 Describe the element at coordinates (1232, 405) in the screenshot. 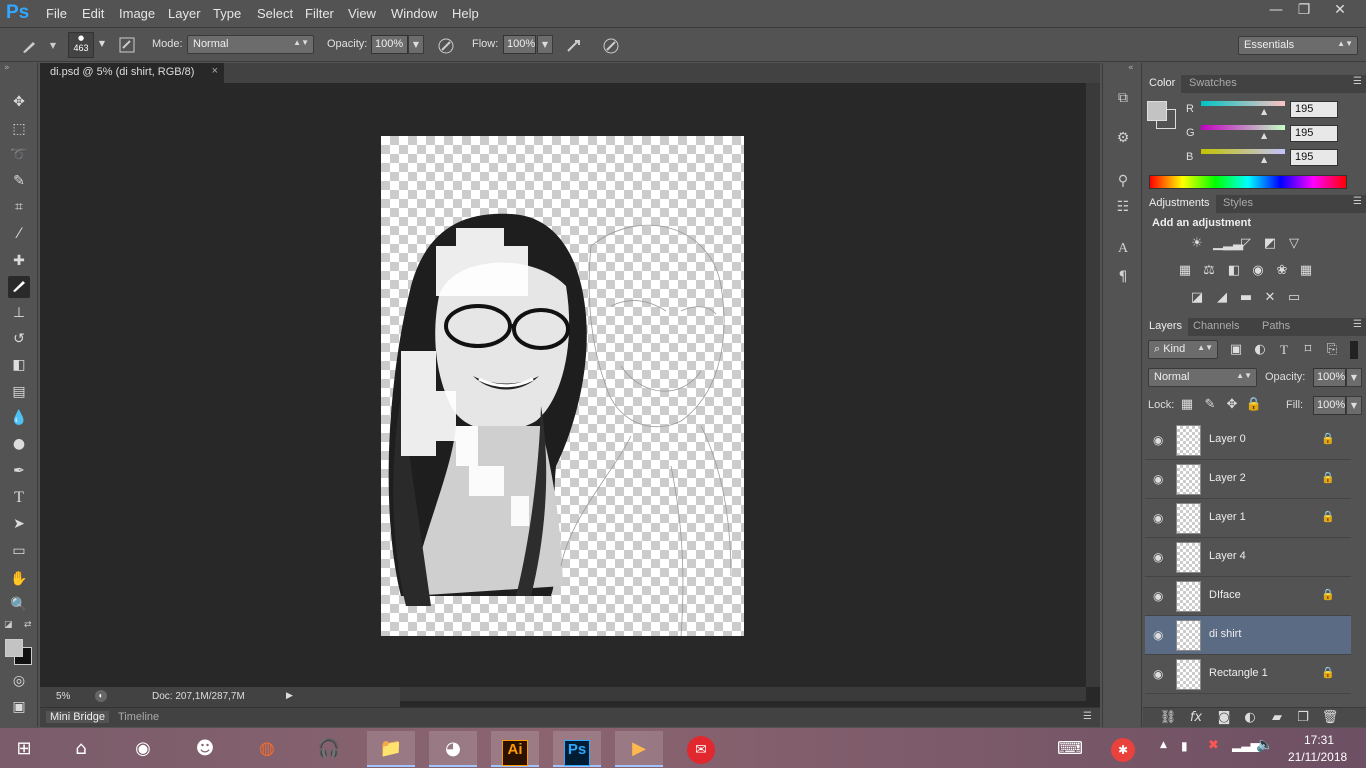

I see `lock-position-icon: ✥` at that location.